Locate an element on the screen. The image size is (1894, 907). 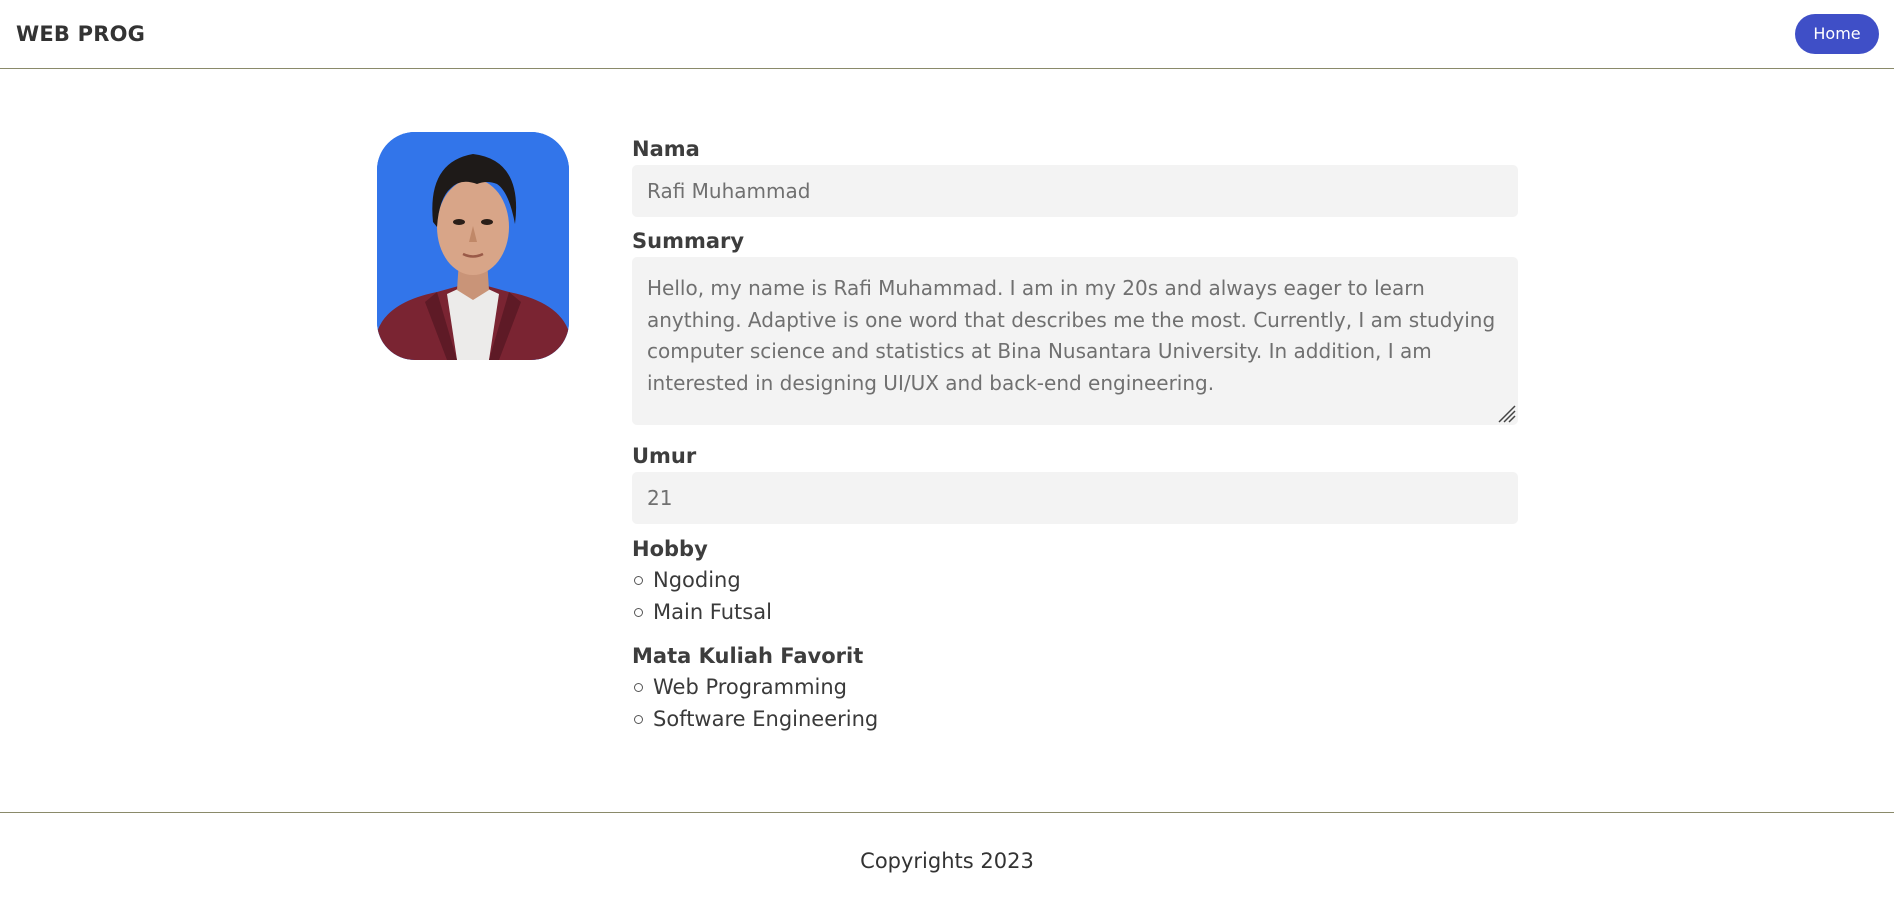
home-button: Home is located at coordinates (1837, 34).